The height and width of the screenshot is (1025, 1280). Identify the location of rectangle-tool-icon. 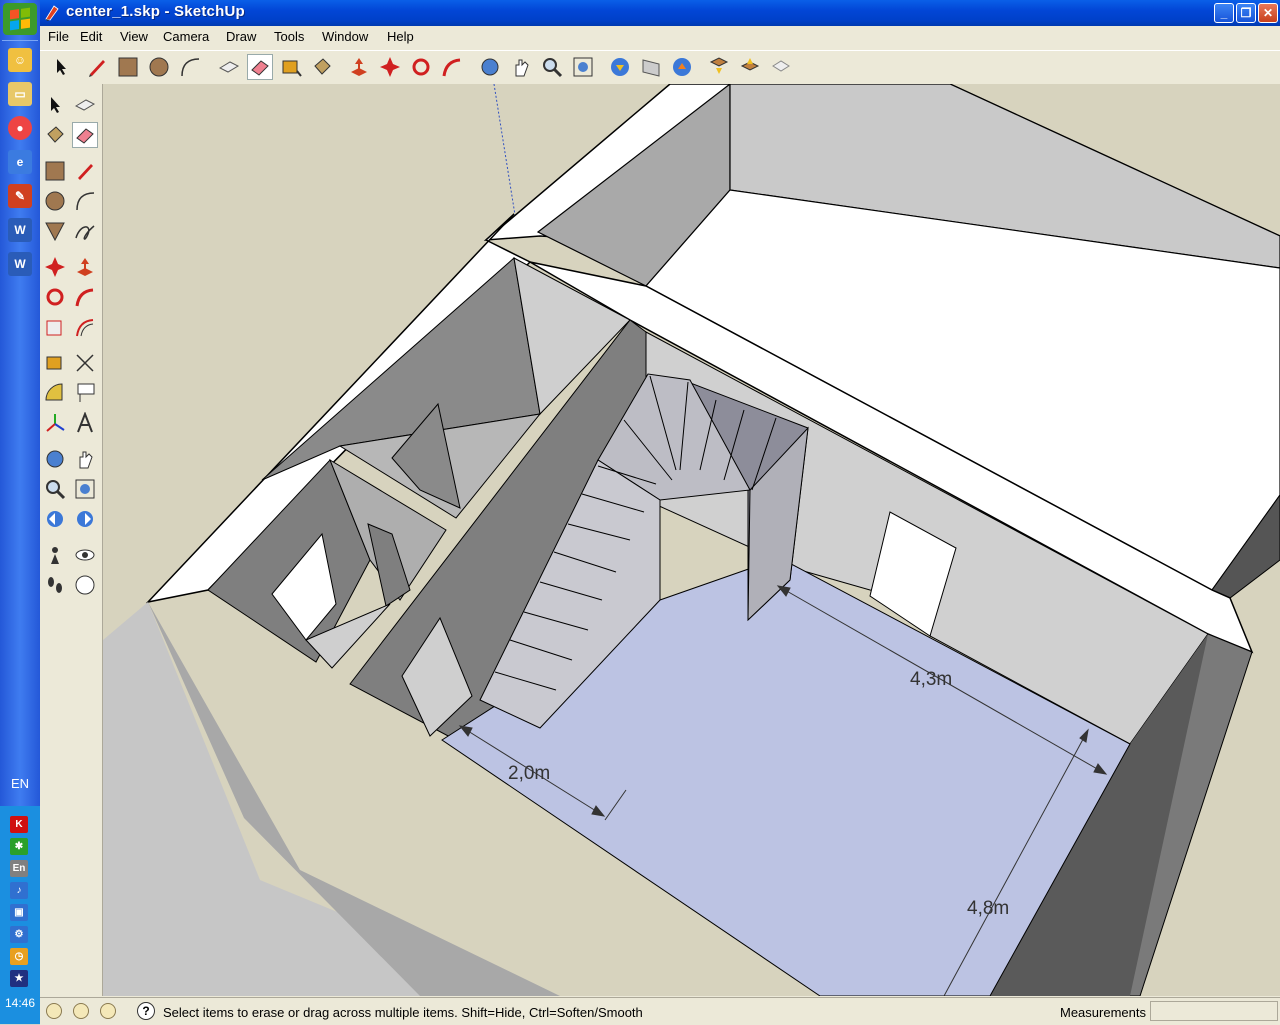
(128, 67).